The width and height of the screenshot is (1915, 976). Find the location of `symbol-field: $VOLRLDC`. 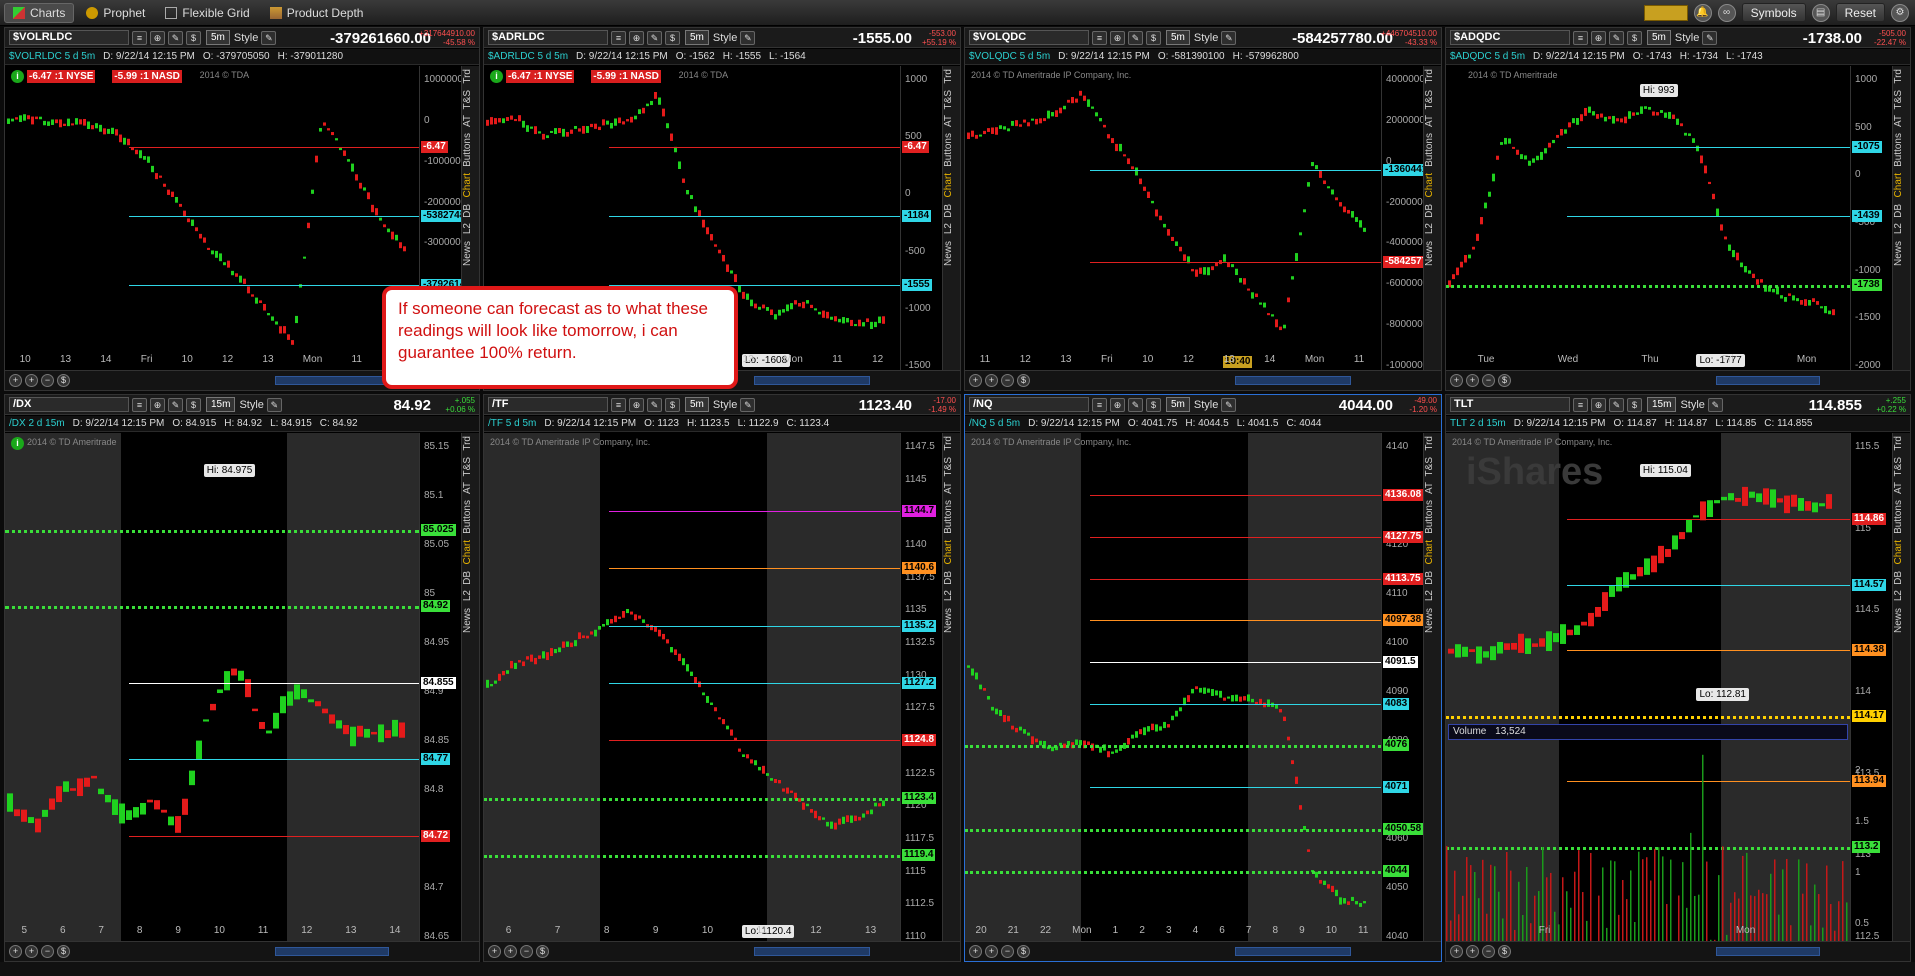

symbol-field: $VOLRLDC is located at coordinates (69, 37).